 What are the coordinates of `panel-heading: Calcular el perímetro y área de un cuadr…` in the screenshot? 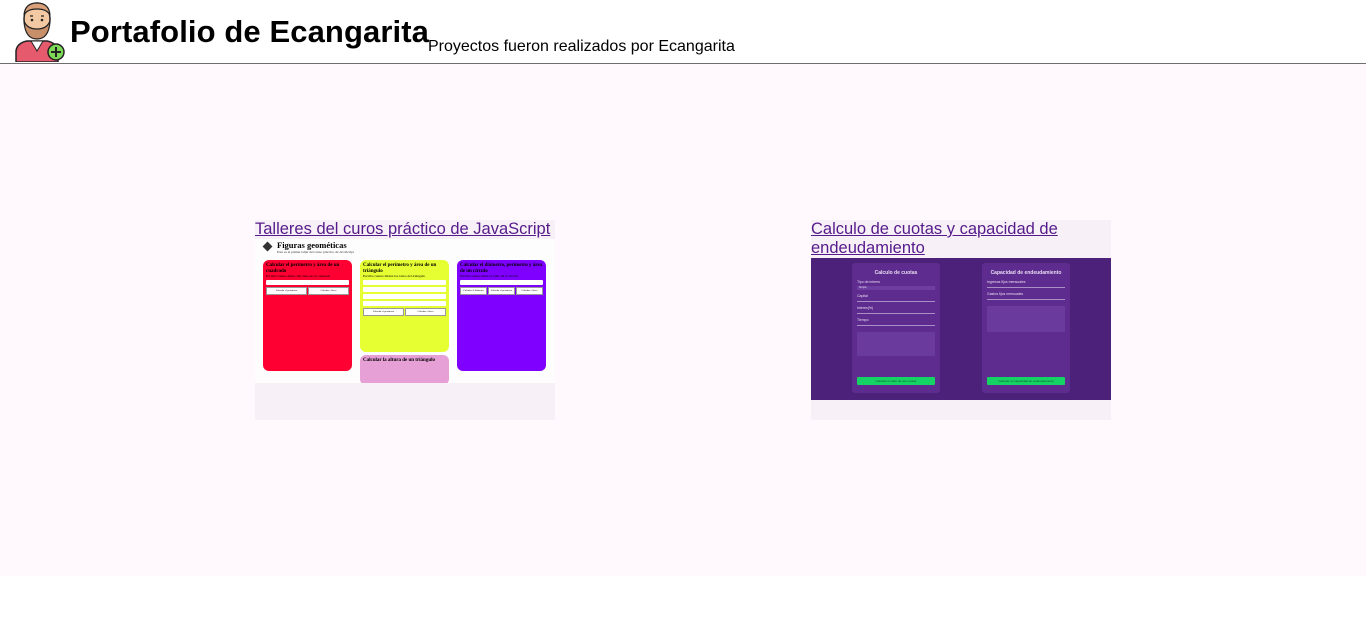 It's located at (303, 268).